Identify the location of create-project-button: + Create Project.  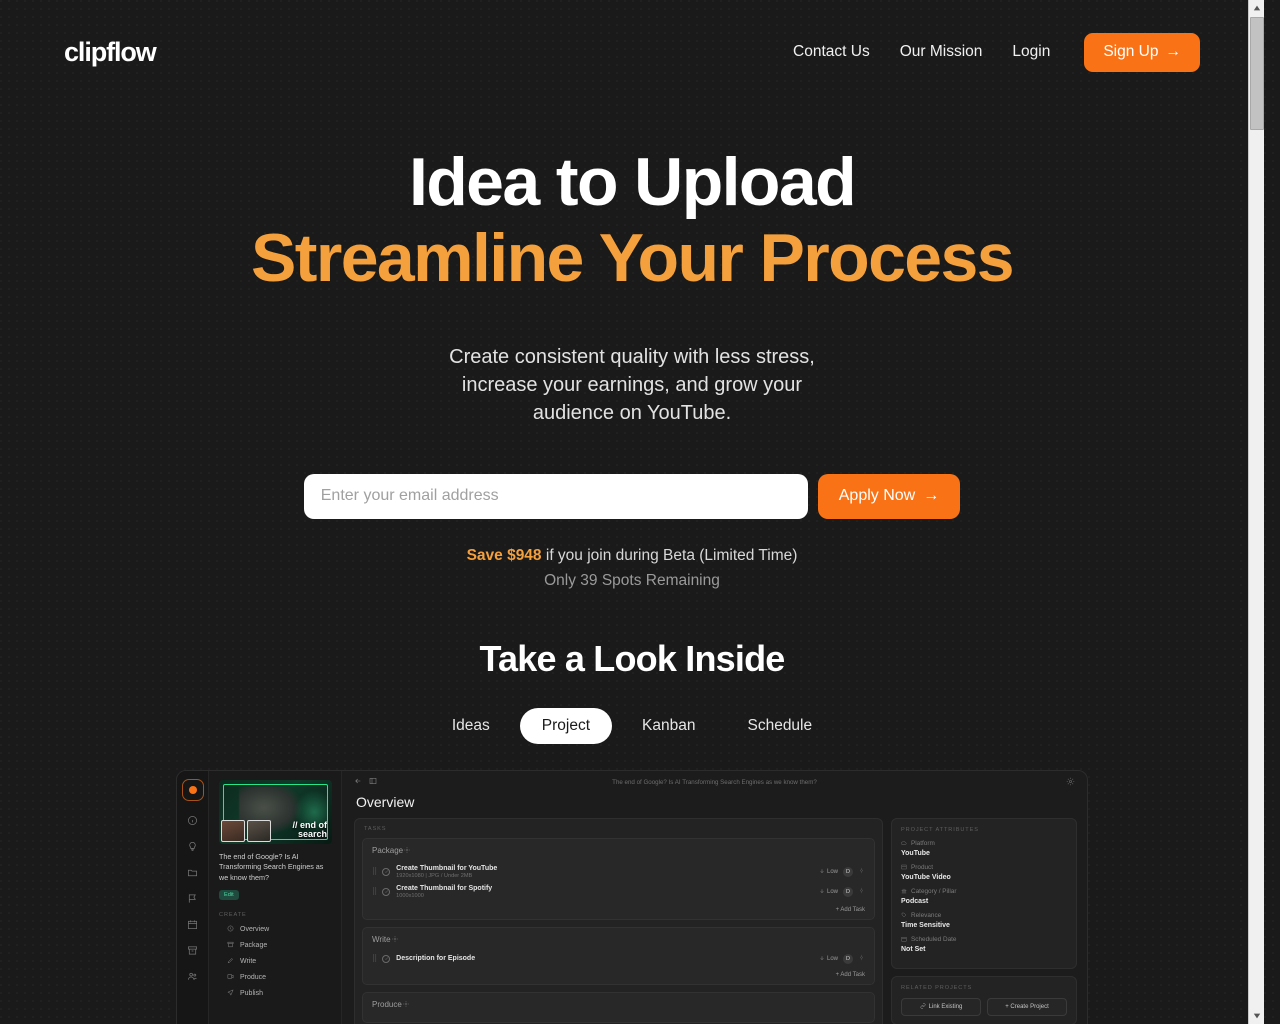
(1027, 1006).